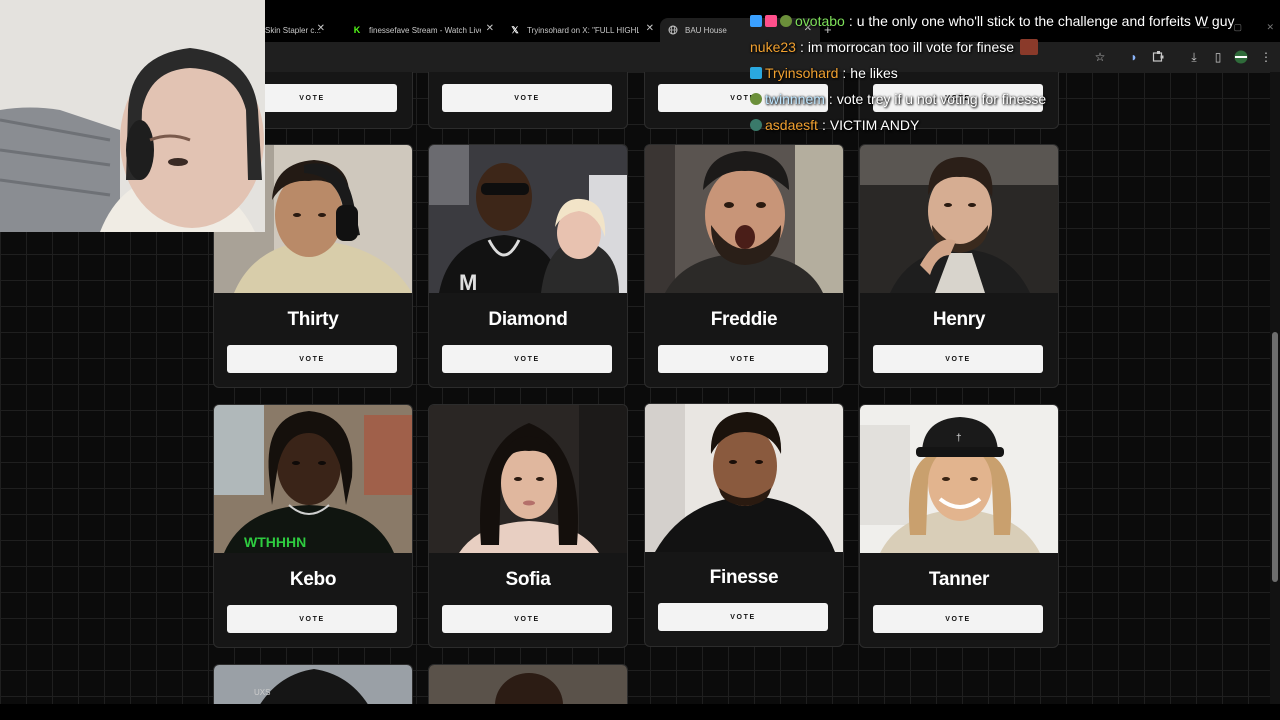 The width and height of the screenshot is (1280, 720). What do you see at coordinates (528, 579) in the screenshot?
I see `contestant-name: Sofia` at bounding box center [528, 579].